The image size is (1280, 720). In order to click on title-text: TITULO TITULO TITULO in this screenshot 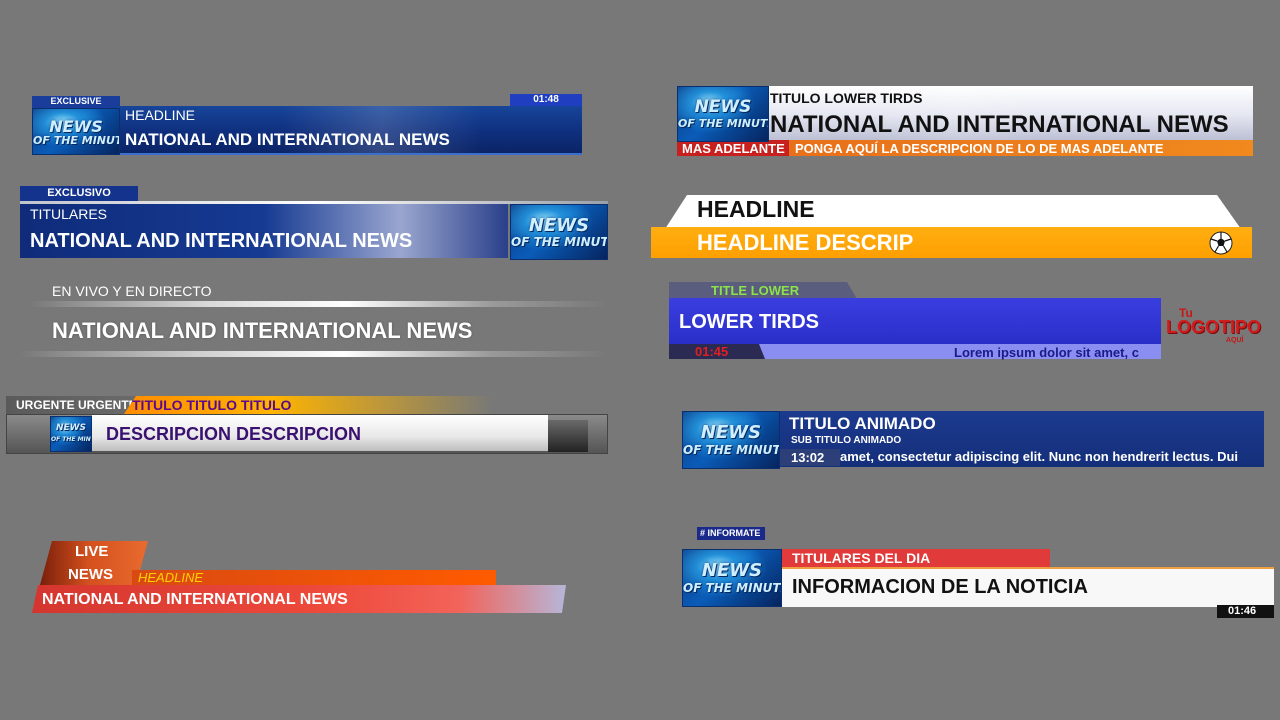, I will do `click(212, 405)`.